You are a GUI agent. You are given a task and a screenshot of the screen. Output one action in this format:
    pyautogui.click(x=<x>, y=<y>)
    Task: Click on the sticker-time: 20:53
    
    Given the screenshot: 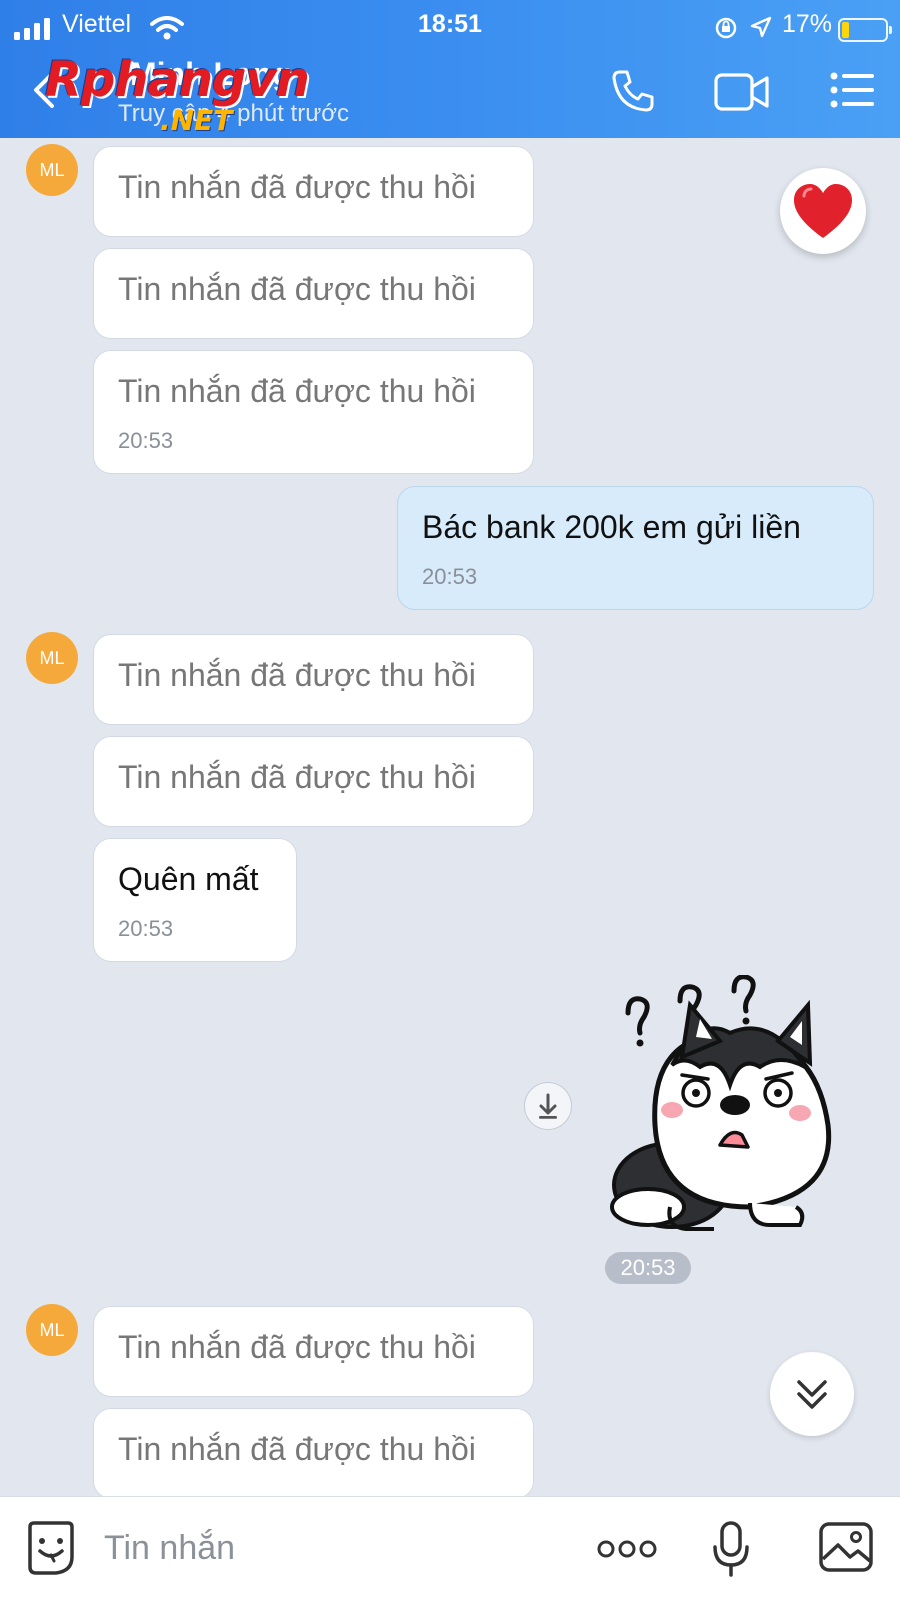 What is the action you would take?
    pyautogui.click(x=648, y=1268)
    